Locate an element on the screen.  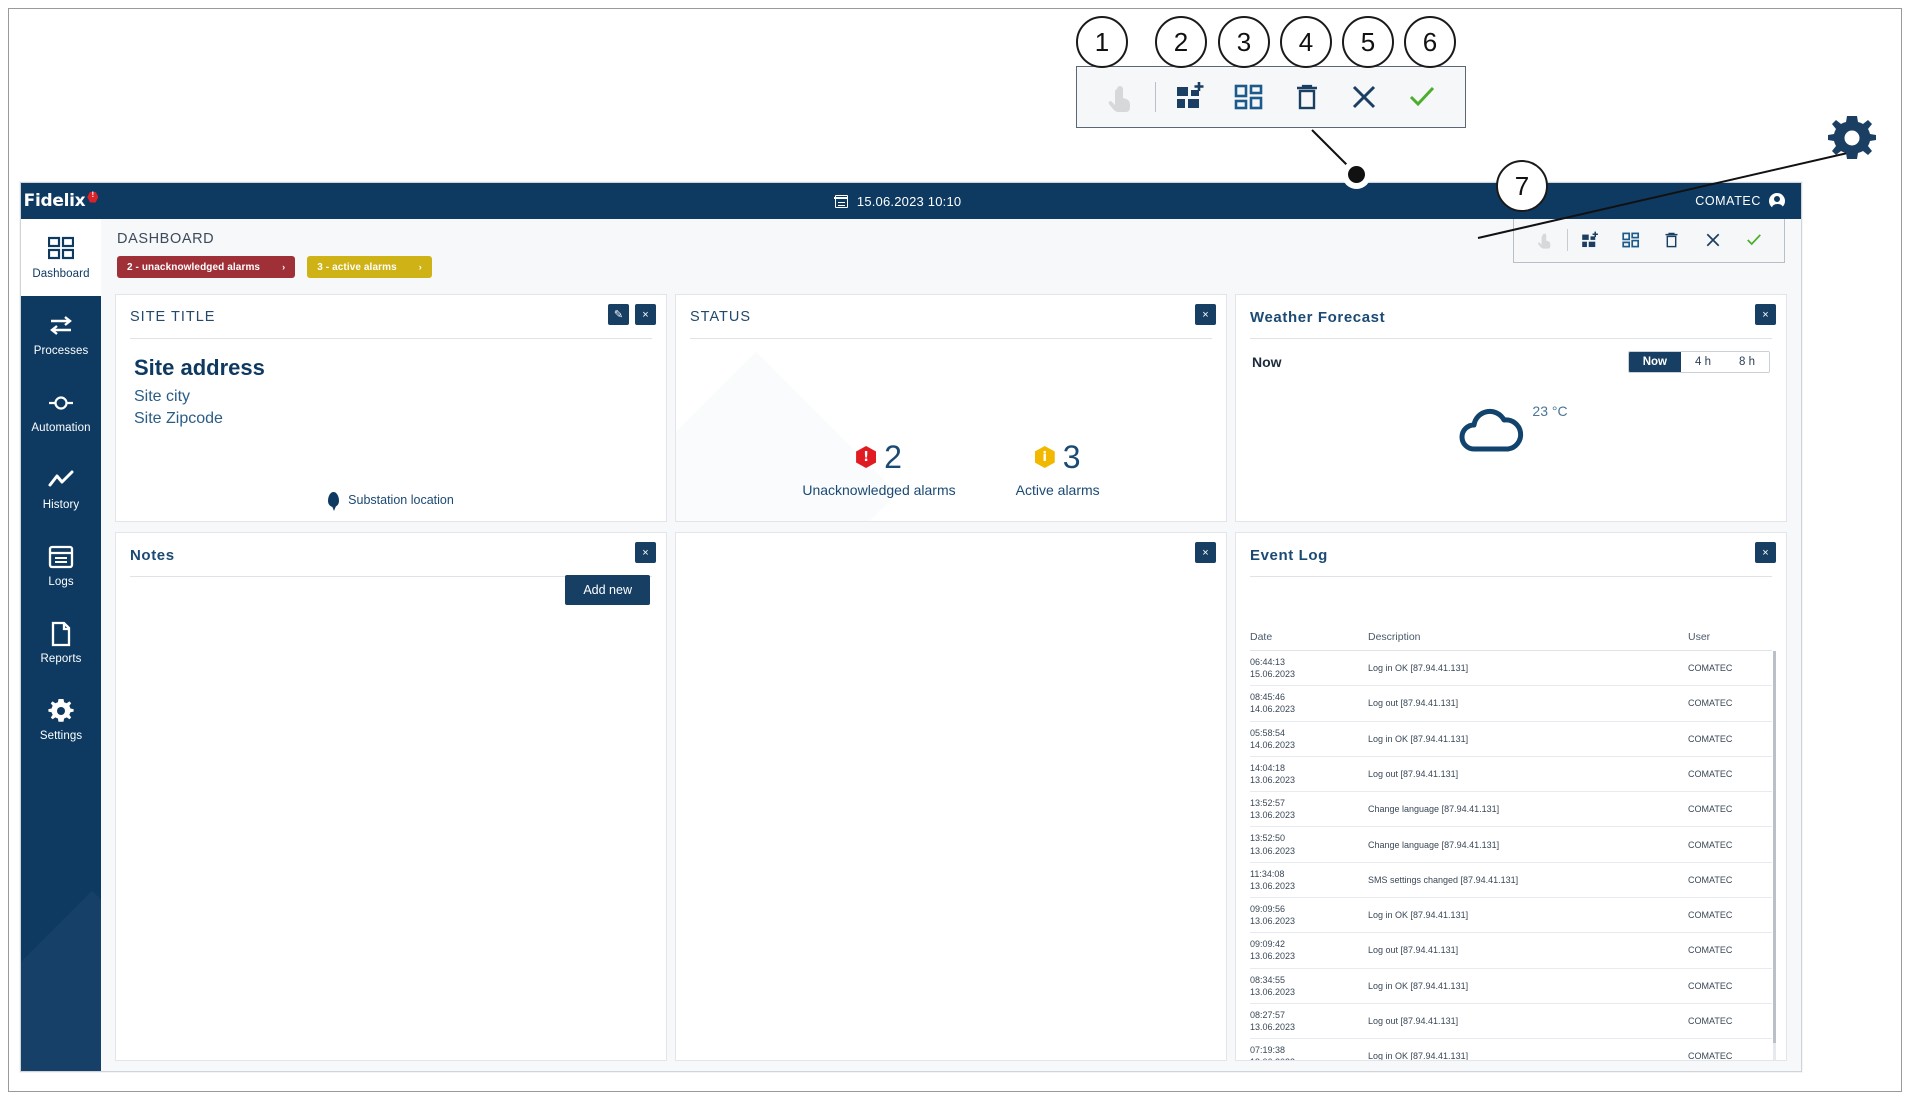
sidebar-item-reports: Reports is located at coordinates (61, 642).